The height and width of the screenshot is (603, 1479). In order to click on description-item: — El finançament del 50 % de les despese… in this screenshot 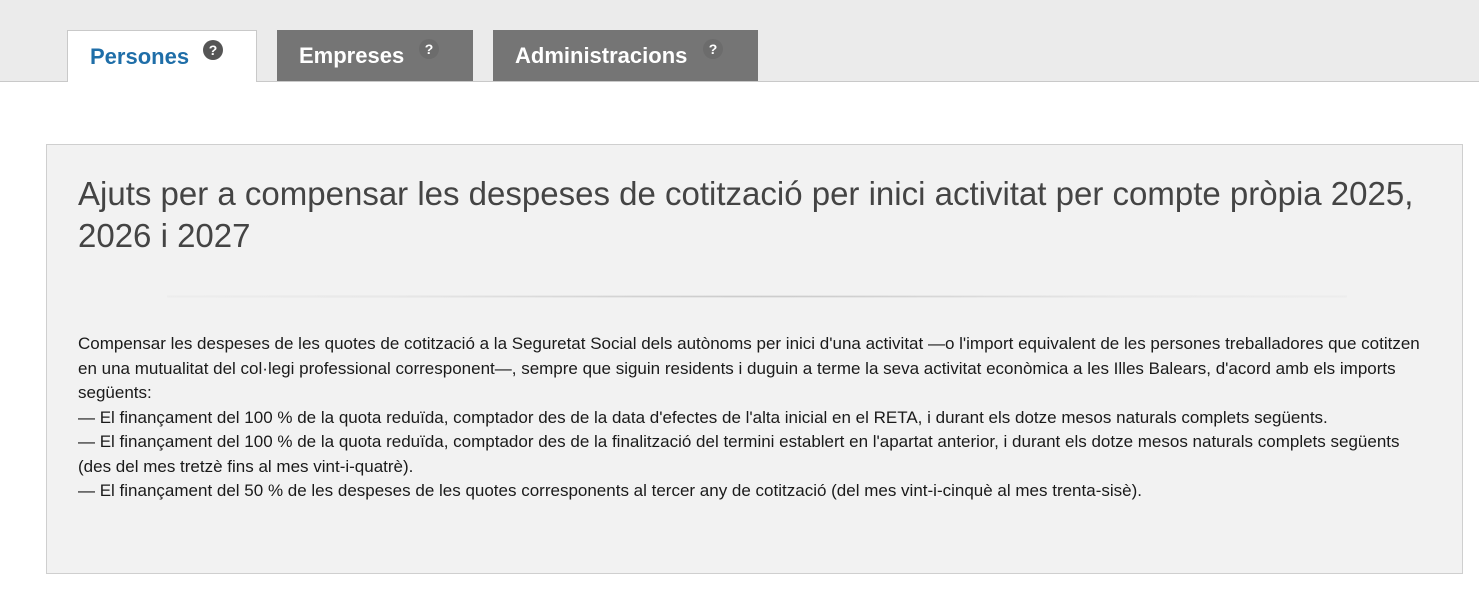, I will do `click(610, 490)`.